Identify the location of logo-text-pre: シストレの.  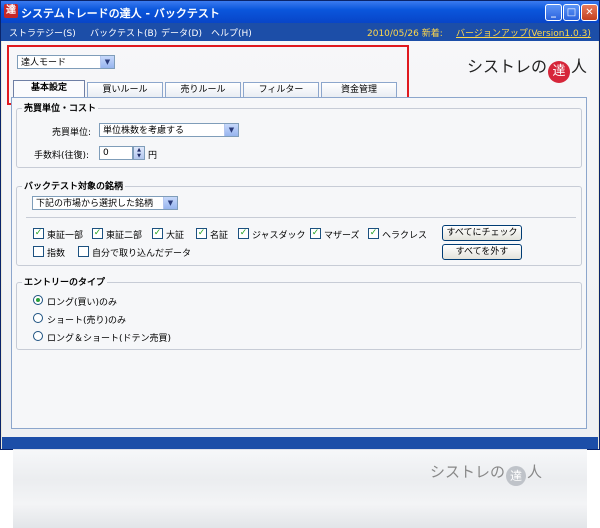
(507, 66).